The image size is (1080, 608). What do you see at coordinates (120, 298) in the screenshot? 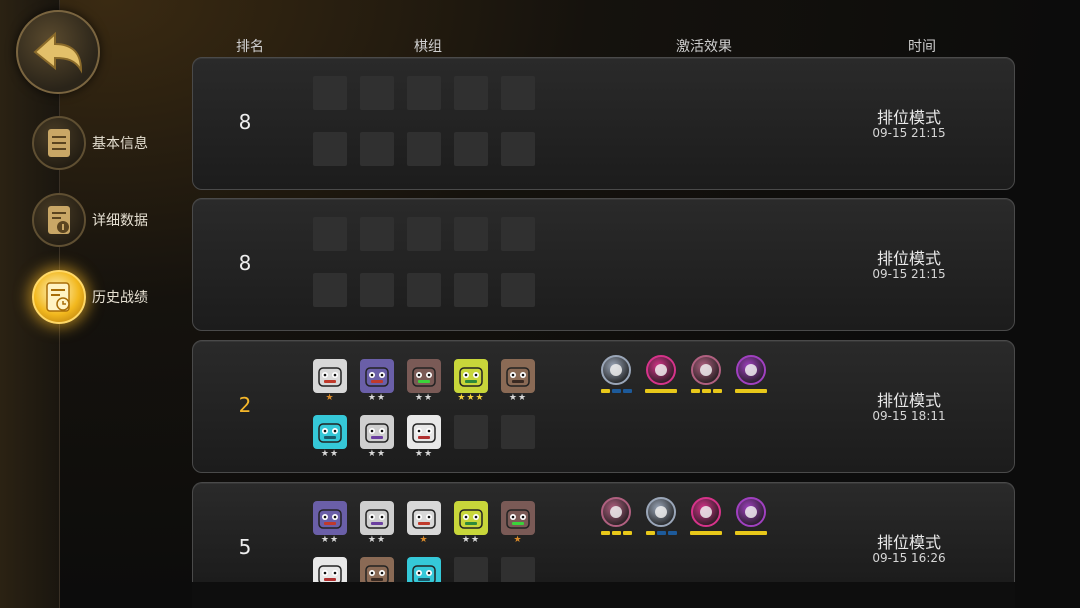
I see `nav-label-history: 历史战绩` at bounding box center [120, 298].